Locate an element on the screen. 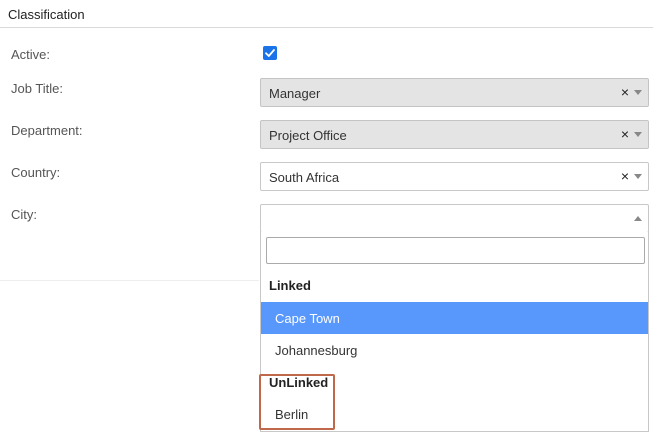 The width and height of the screenshot is (653, 434). country-select: South Africa × is located at coordinates (454, 176).